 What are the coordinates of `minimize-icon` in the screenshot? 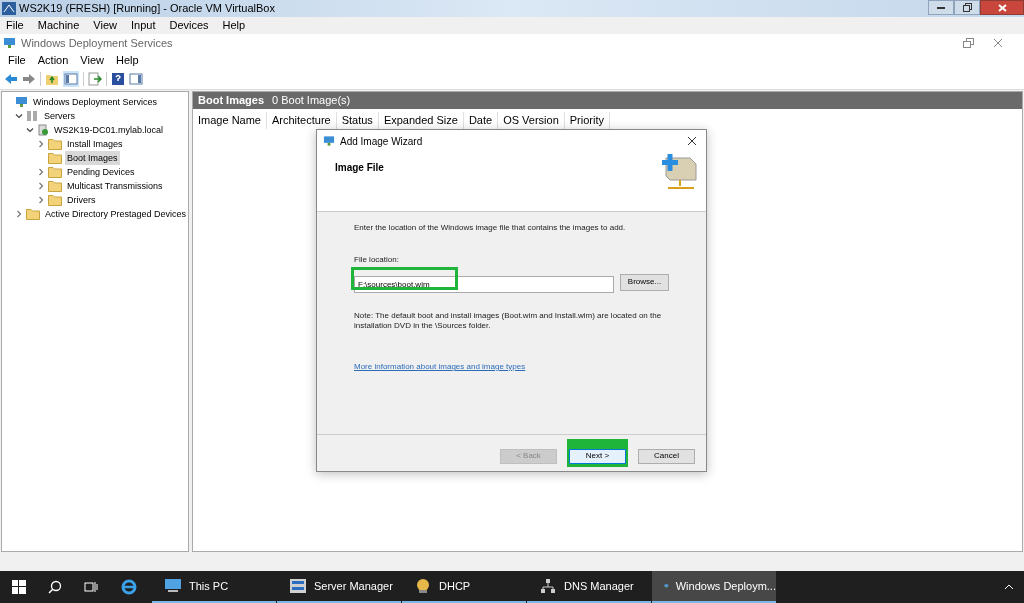 It's located at (941, 7).